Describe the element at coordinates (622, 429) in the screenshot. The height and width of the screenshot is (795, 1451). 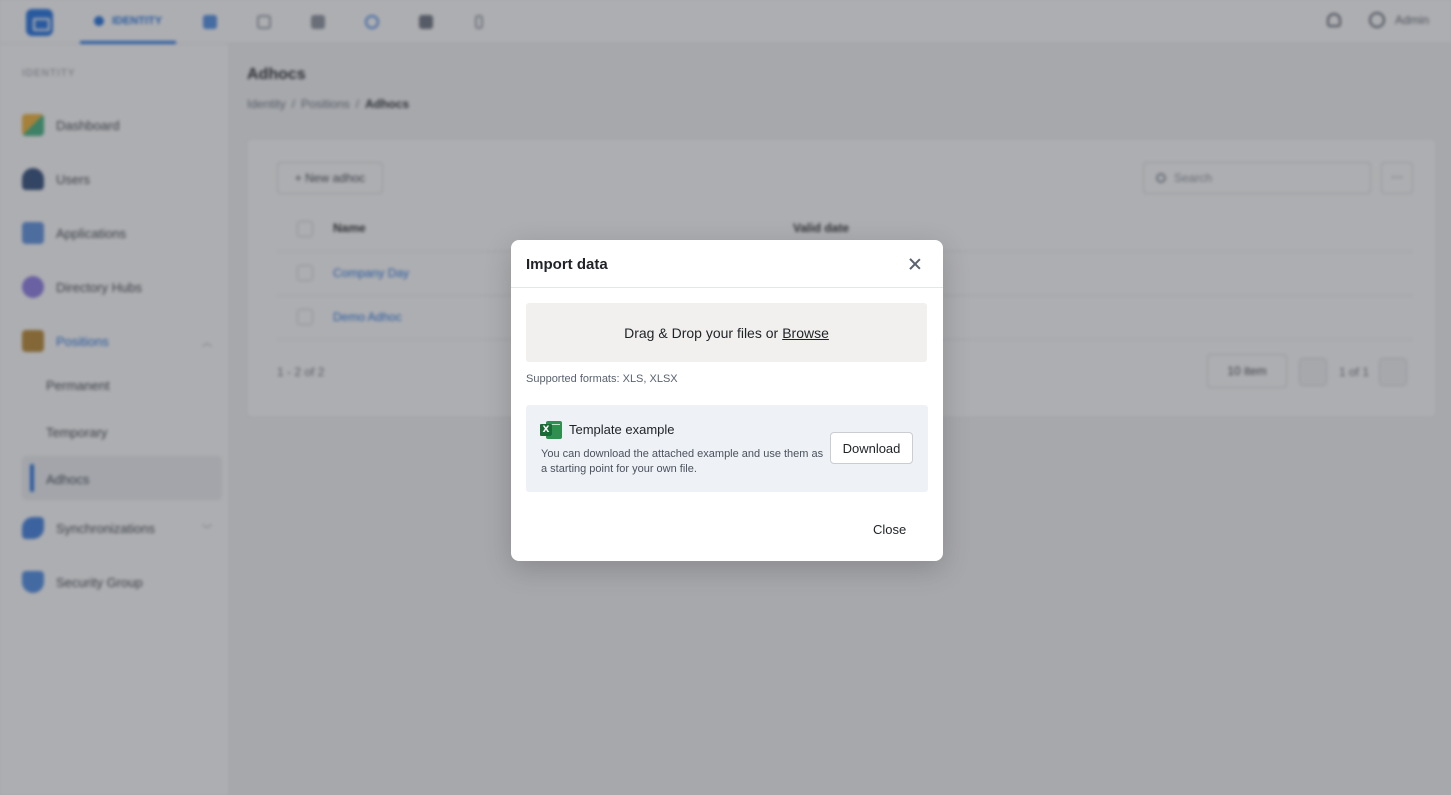
I see `template-title: Template example` at that location.